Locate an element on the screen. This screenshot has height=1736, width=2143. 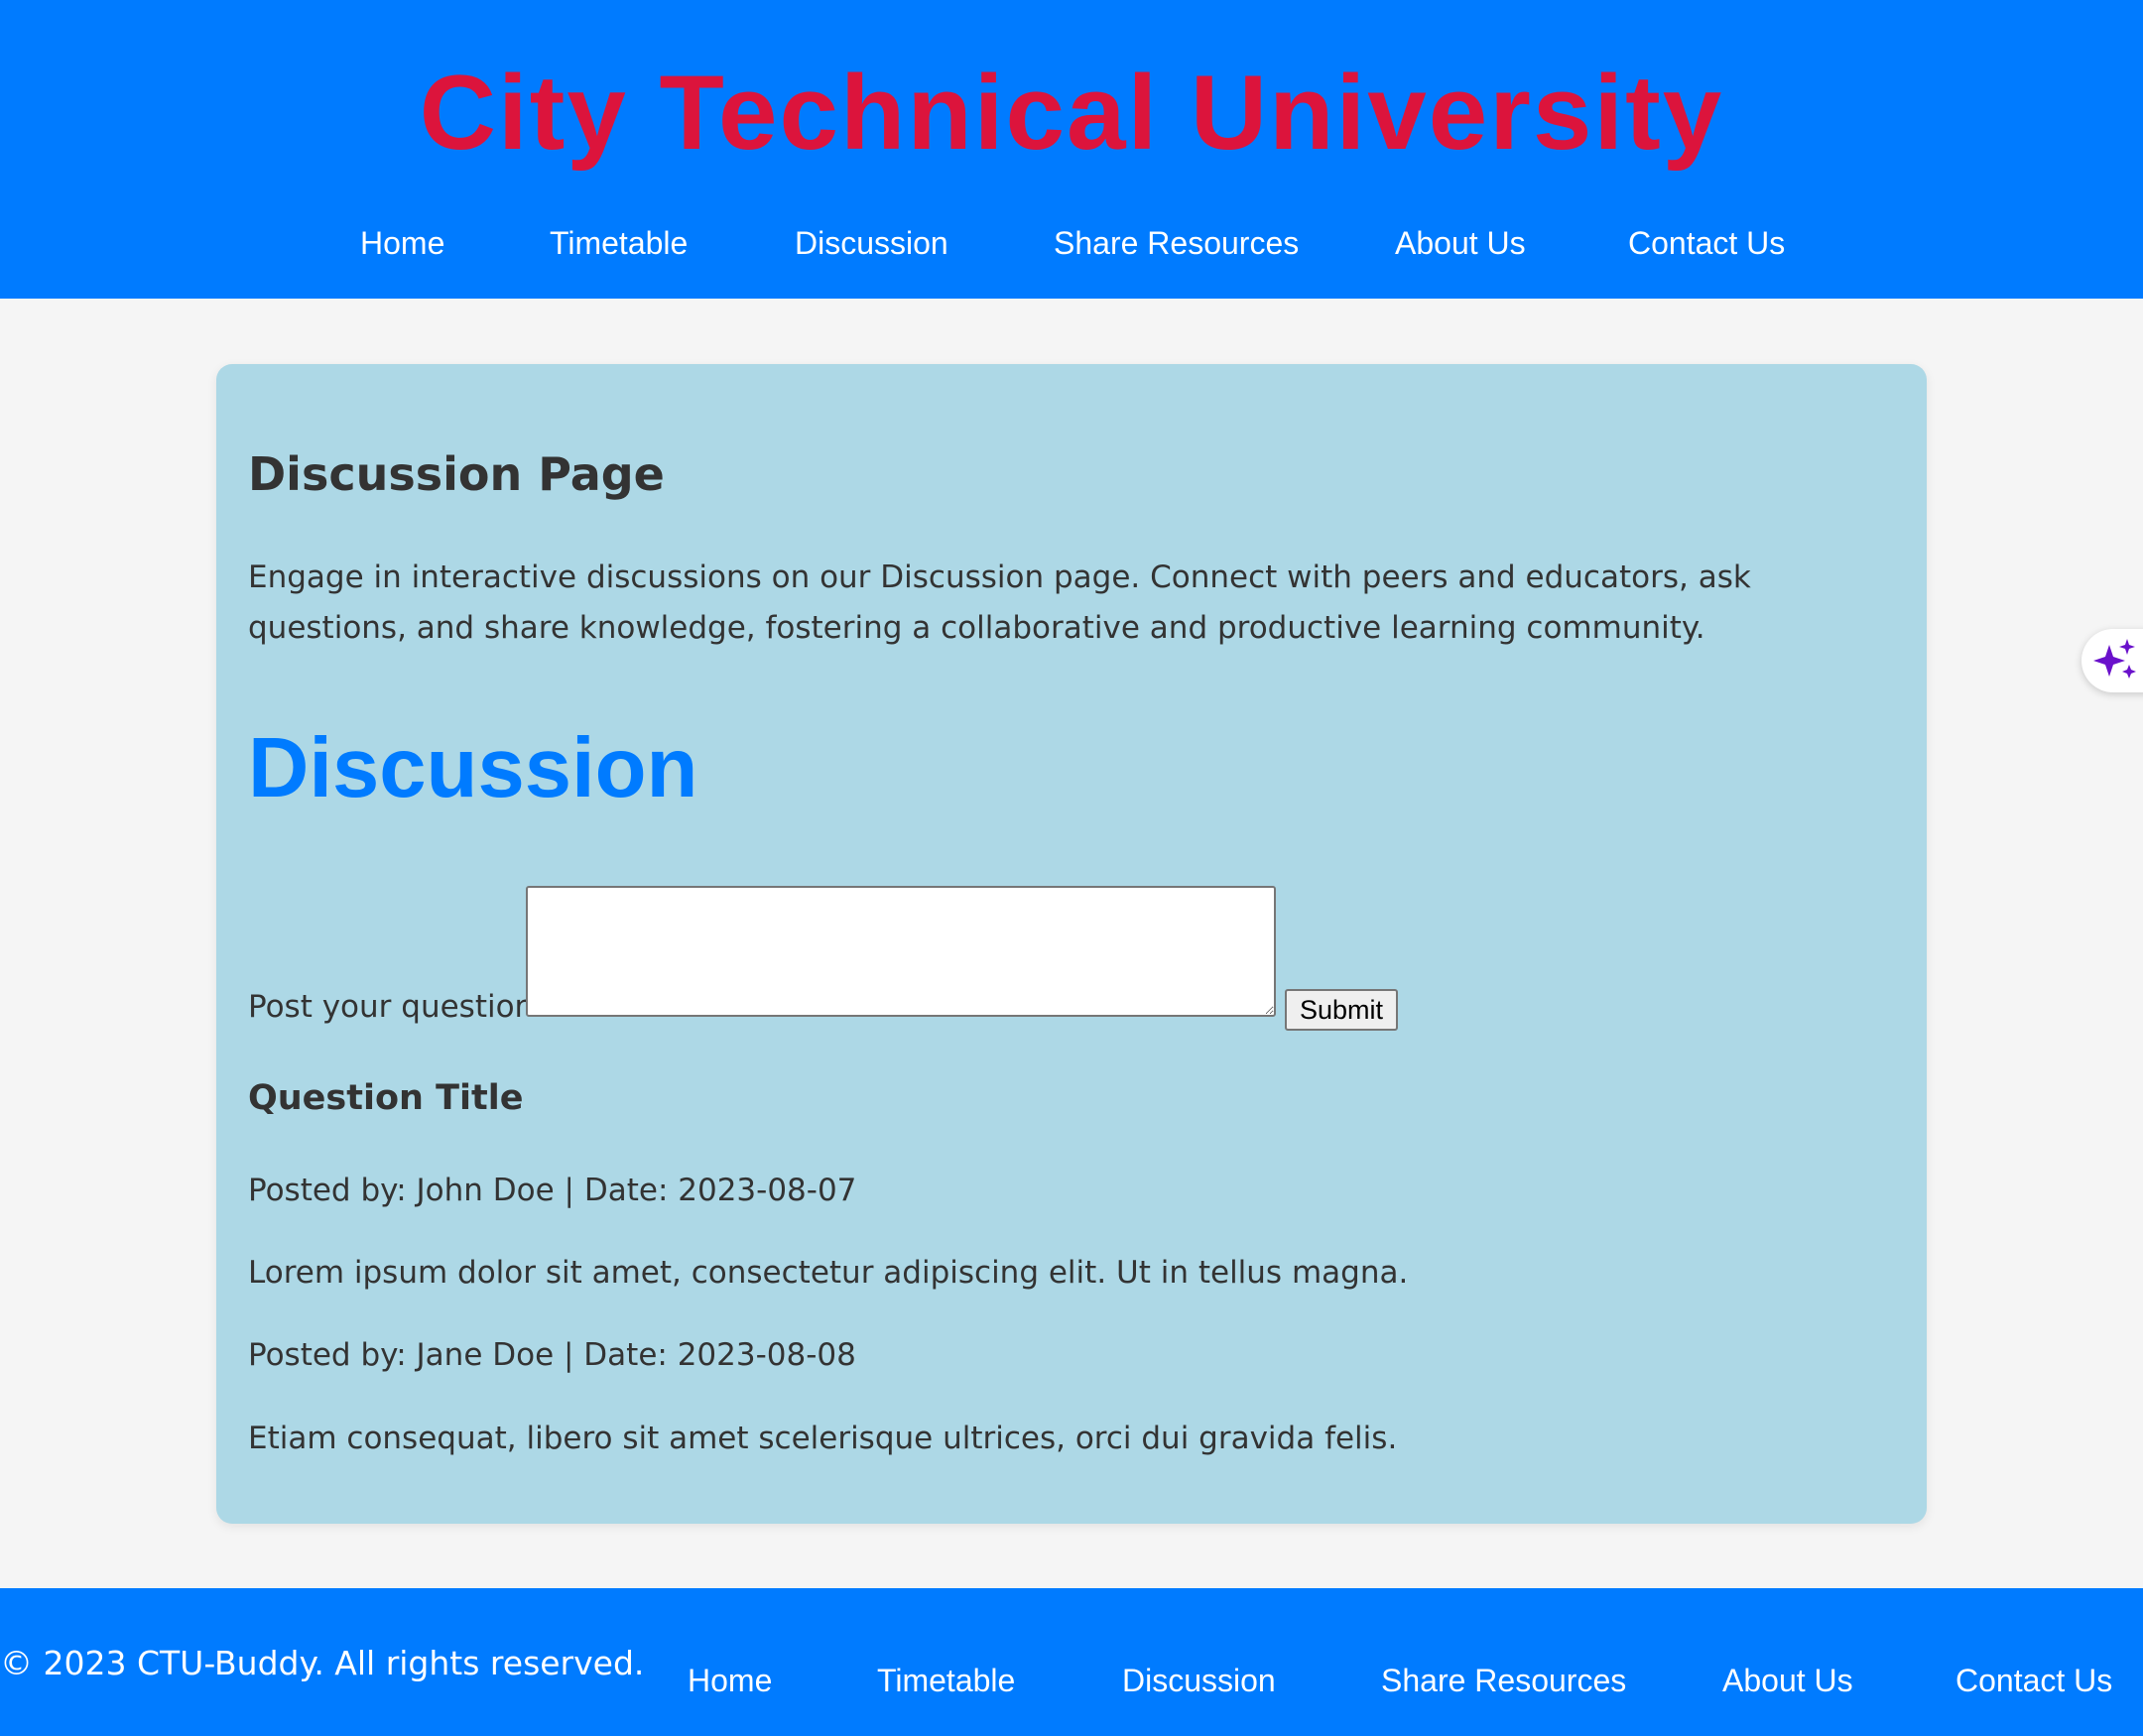
footer-link-about-us: About Us is located at coordinates (1787, 1680).